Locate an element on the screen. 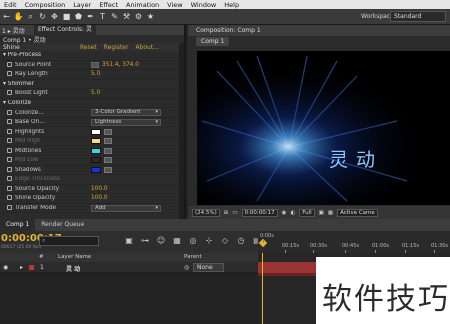 This screenshot has height=324, width=450. effect-prop-dropdown: Lightness is located at coordinates (126, 122).